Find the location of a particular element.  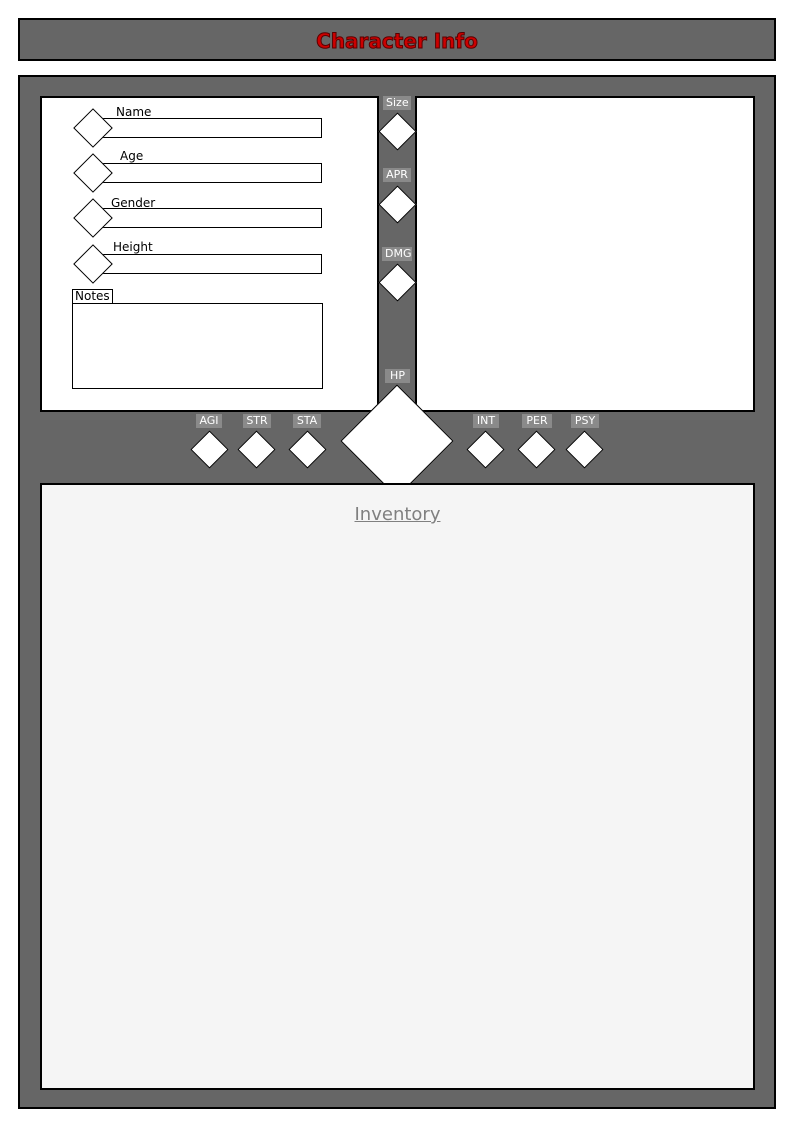

notes-label: Notes is located at coordinates (92, 296).